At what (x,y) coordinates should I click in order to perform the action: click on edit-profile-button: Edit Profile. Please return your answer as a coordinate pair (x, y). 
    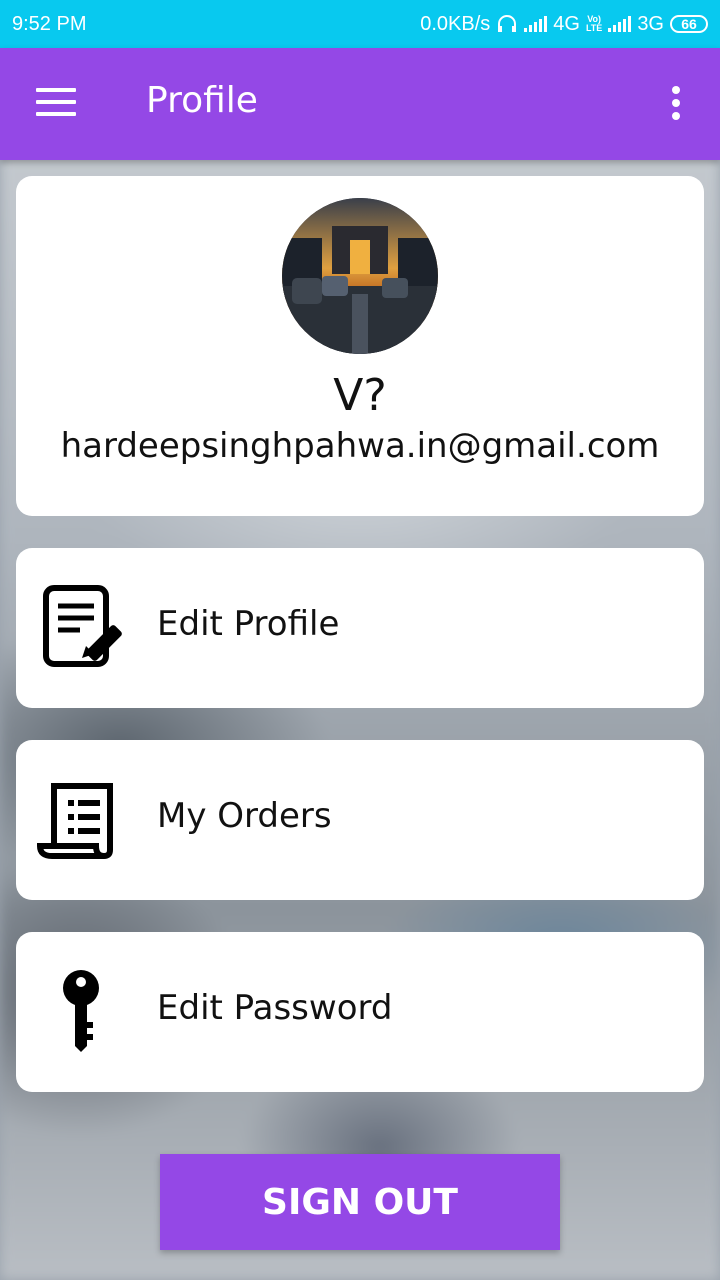
    Looking at the image, I should click on (360, 628).